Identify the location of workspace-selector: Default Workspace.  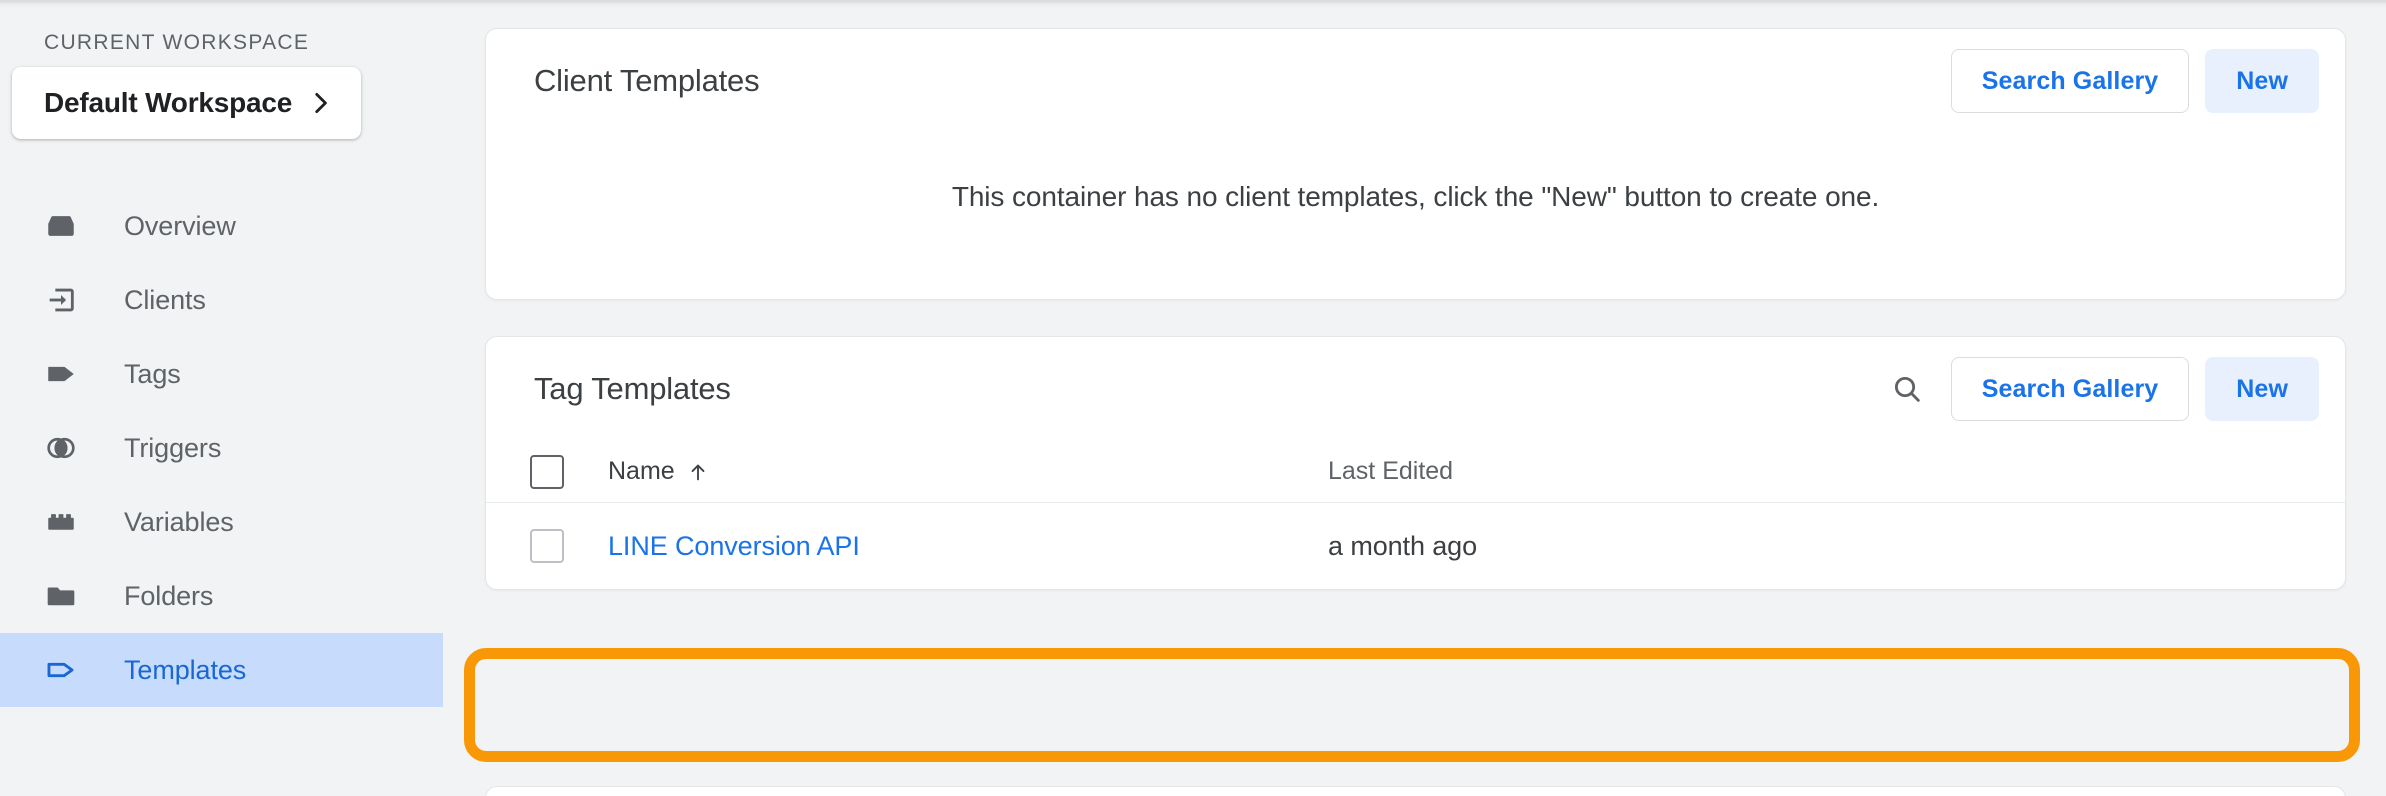
(186, 103).